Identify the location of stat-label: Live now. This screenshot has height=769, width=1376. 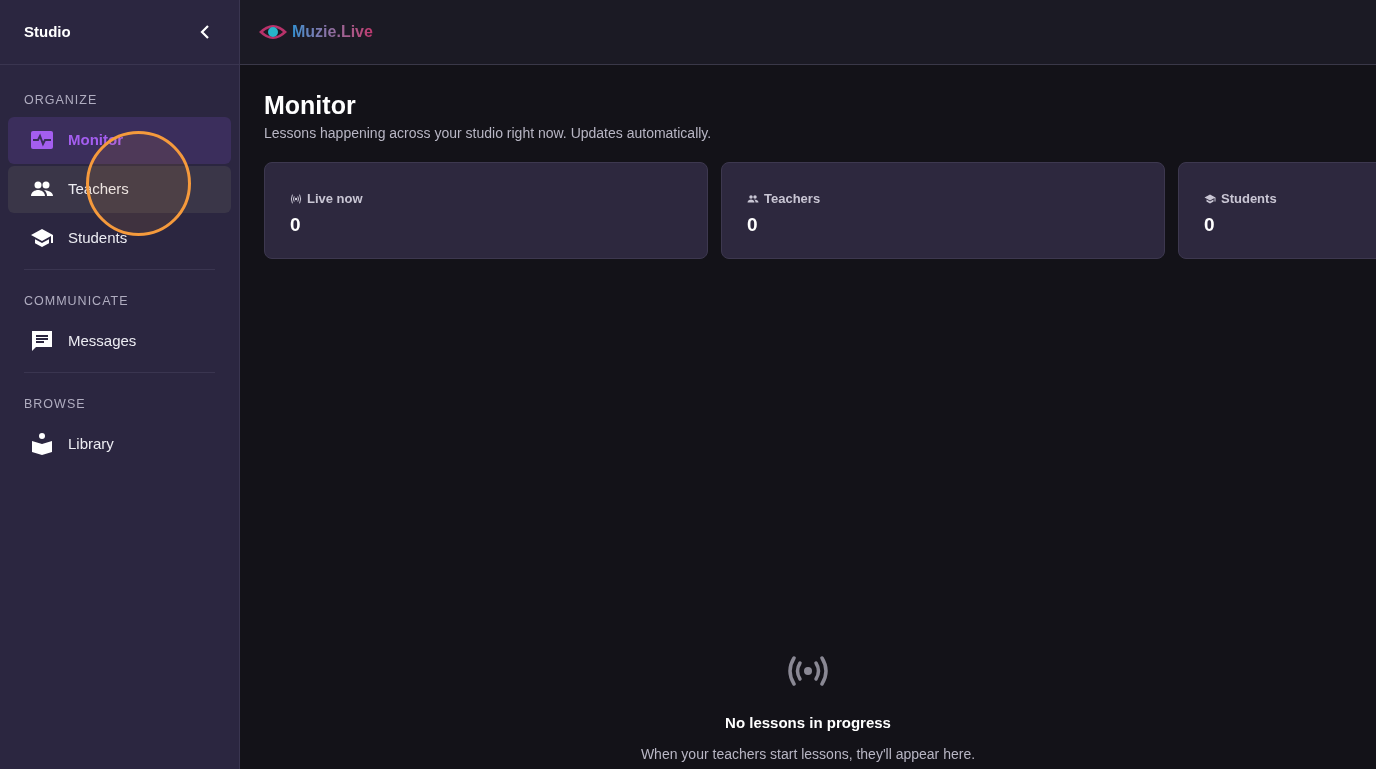
(335, 199).